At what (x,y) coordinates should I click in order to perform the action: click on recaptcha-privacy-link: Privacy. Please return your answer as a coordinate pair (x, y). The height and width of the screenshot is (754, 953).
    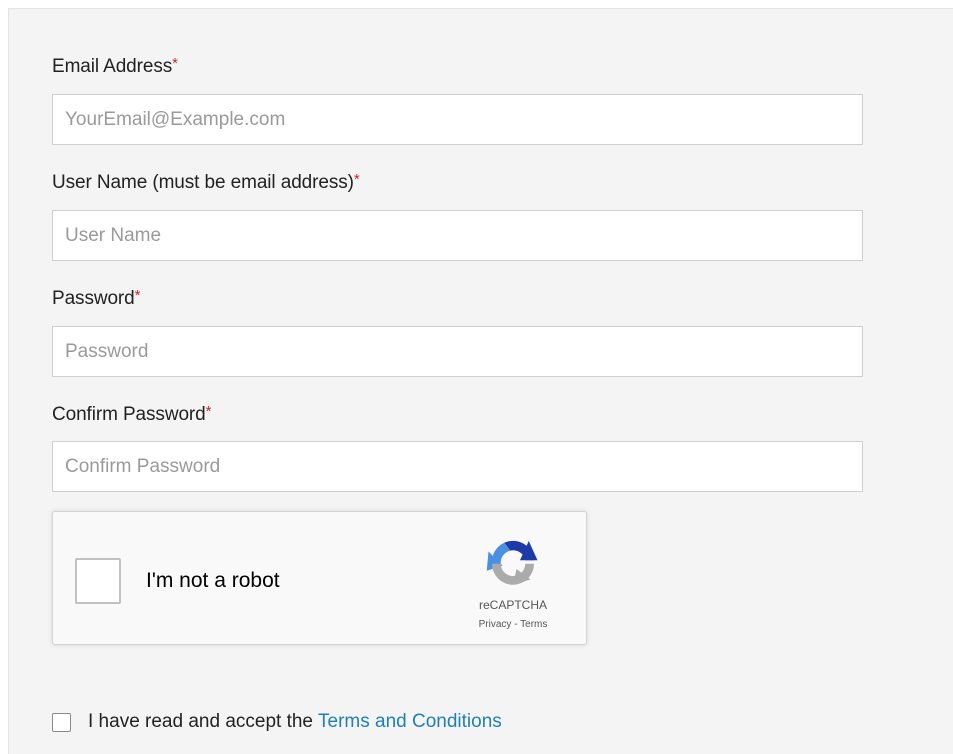
    Looking at the image, I should click on (495, 624).